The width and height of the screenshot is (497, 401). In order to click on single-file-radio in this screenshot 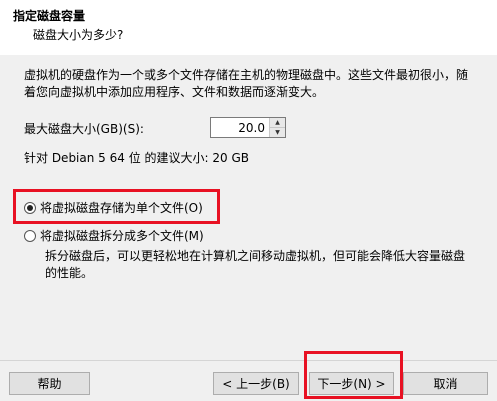, I will do `click(30, 207)`.